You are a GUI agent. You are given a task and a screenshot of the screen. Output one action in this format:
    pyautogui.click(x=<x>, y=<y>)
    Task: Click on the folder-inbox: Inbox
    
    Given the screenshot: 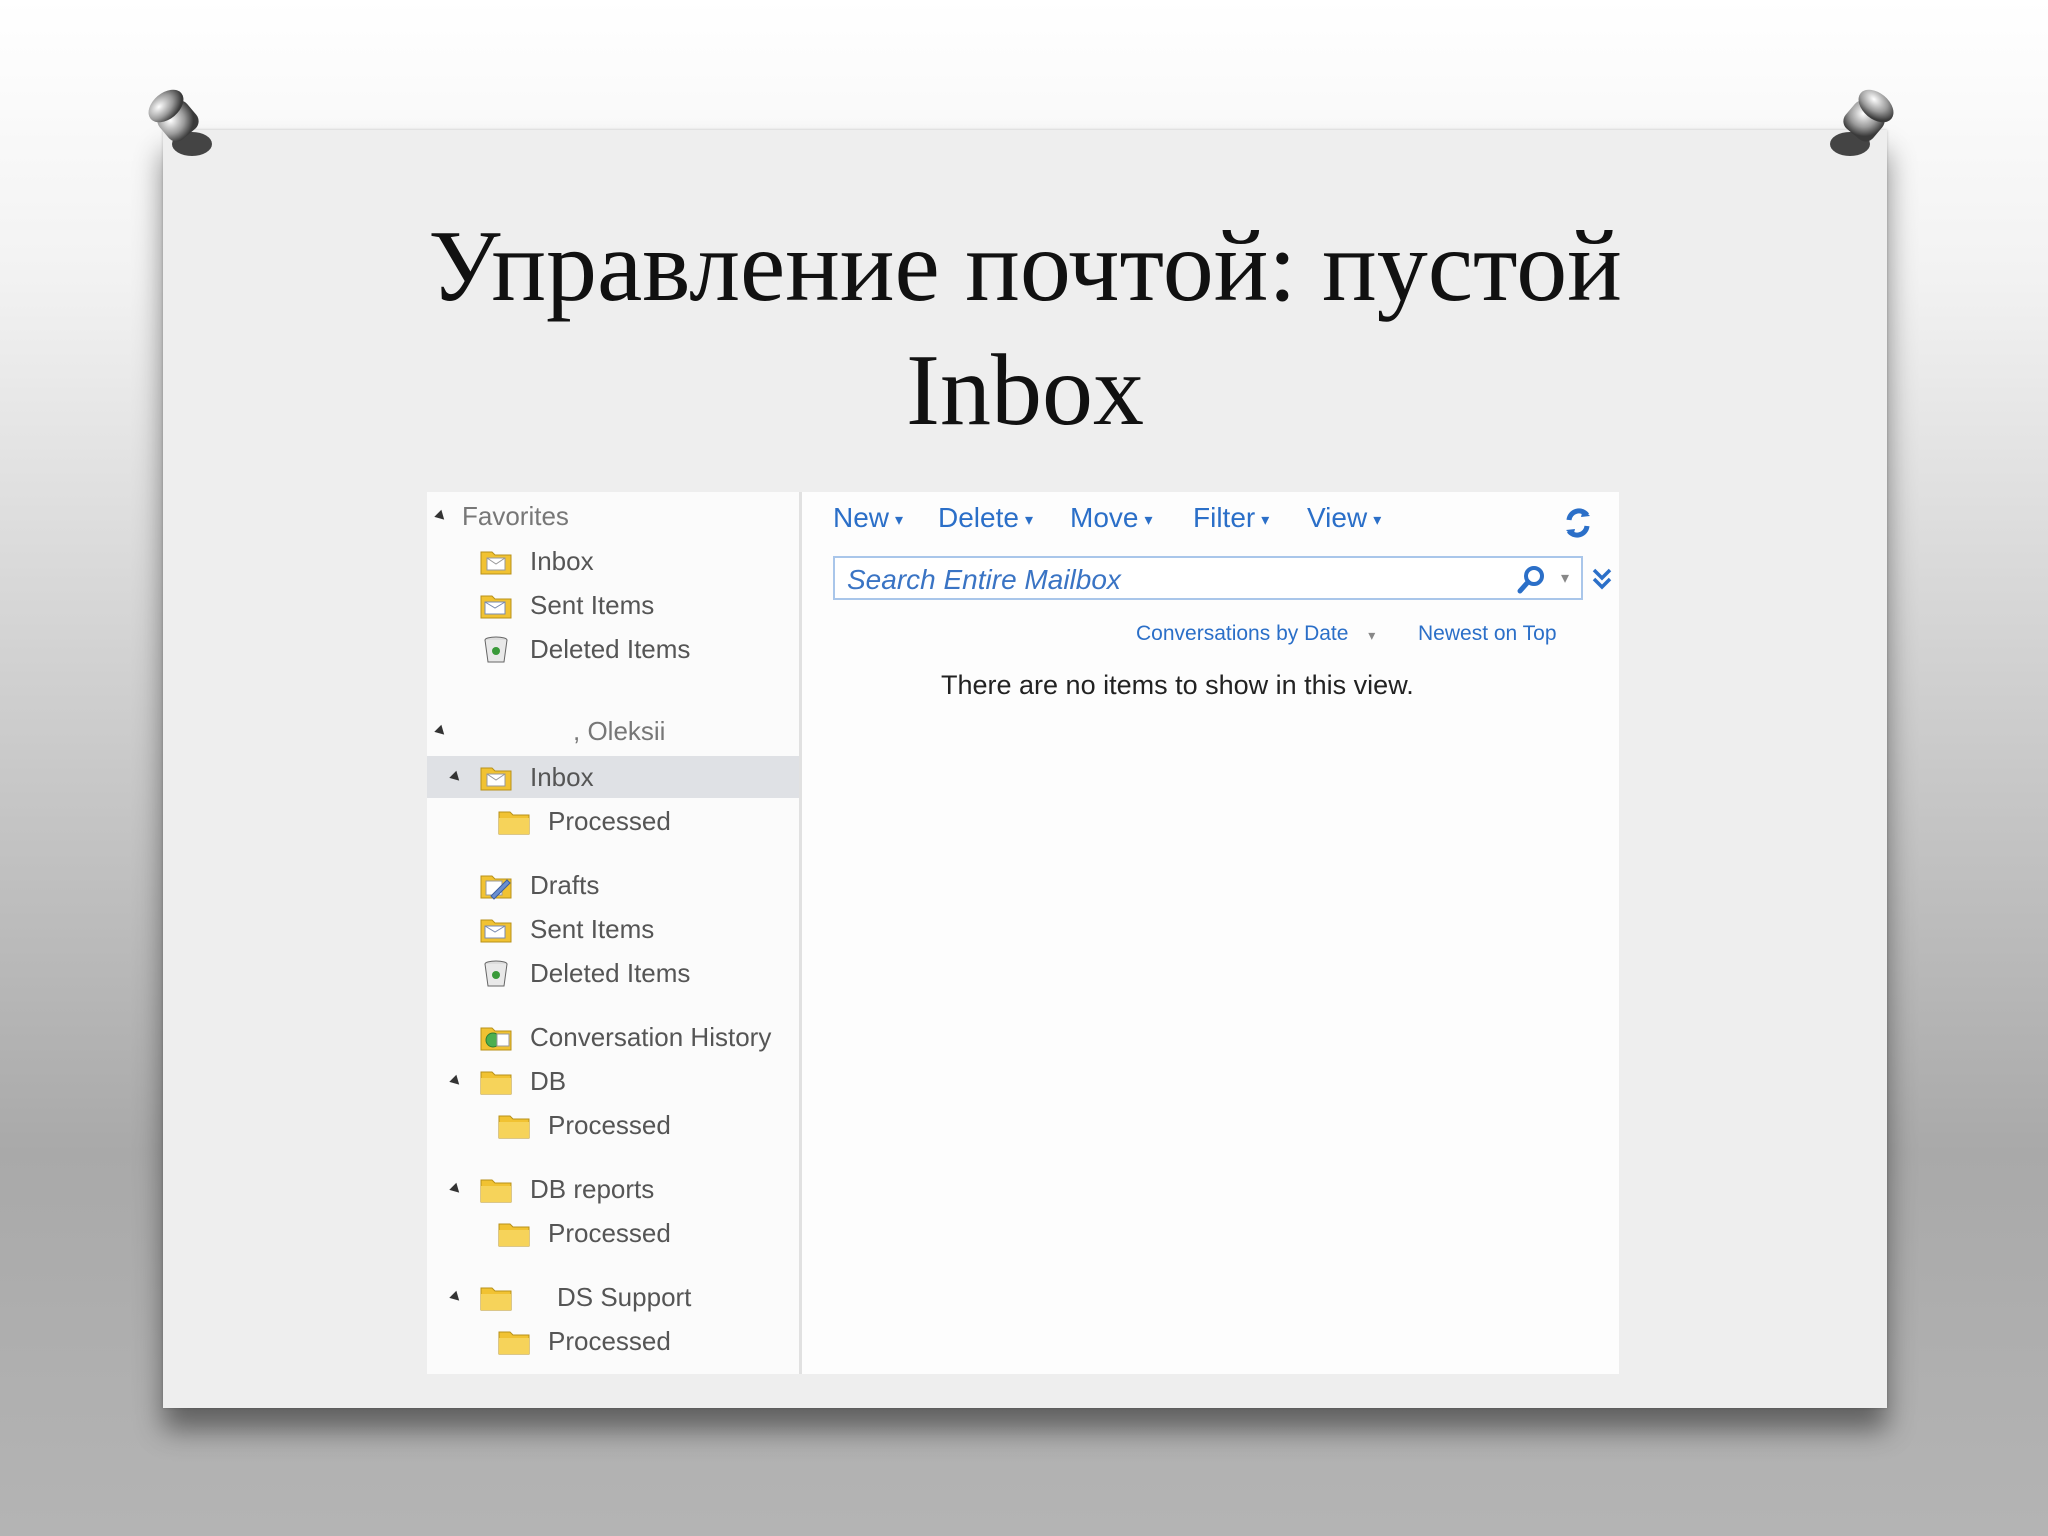 What is the action you would take?
    pyautogui.click(x=613, y=777)
    